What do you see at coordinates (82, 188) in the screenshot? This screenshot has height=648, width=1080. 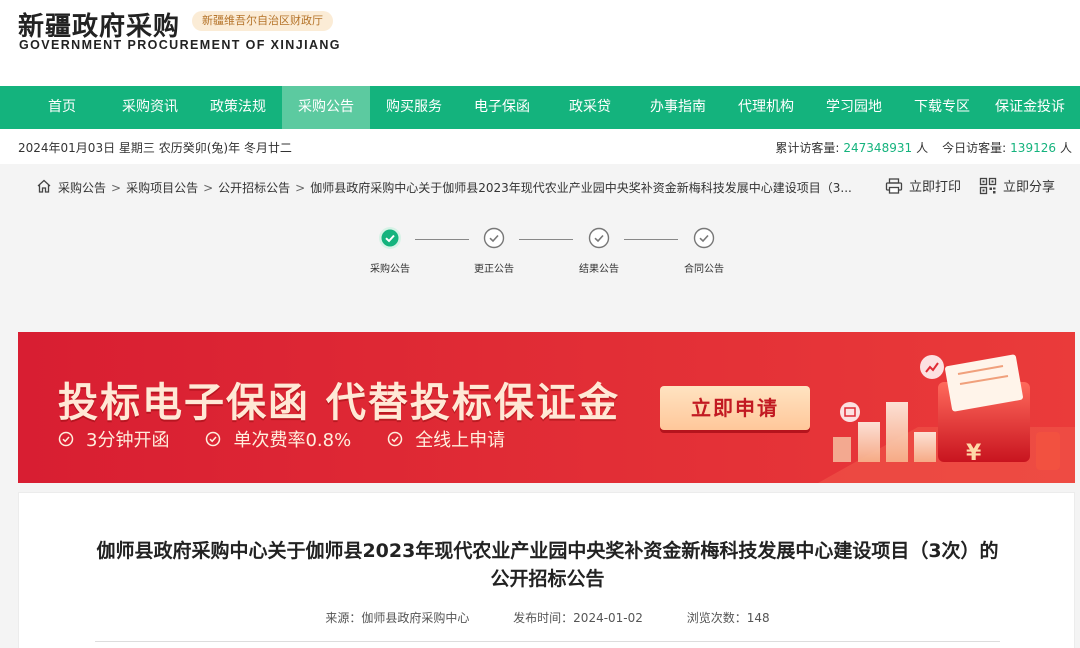 I see `breadcrumb-item-0: 采购公告` at bounding box center [82, 188].